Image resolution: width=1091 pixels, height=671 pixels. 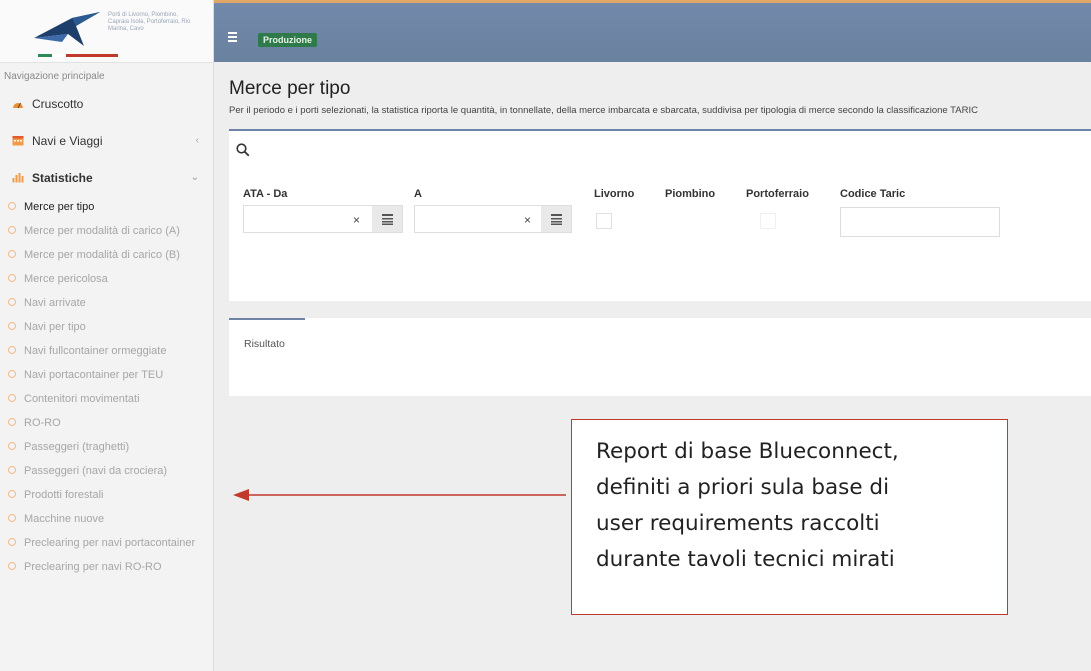 What do you see at coordinates (265, 194) in the screenshot?
I see `date-from-label: ATA - Da` at bounding box center [265, 194].